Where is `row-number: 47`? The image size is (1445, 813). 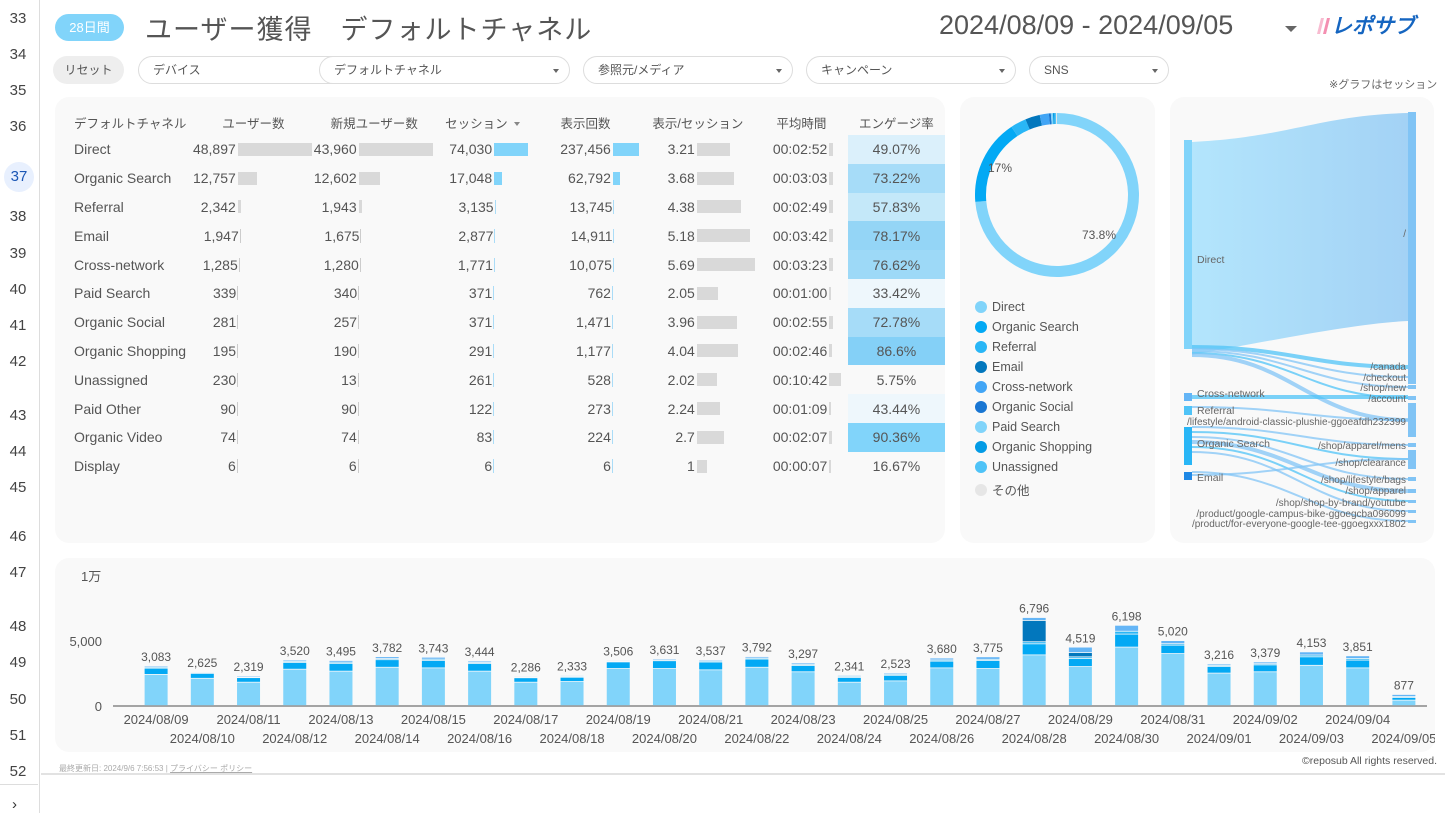
row-number: 47 is located at coordinates (18, 572).